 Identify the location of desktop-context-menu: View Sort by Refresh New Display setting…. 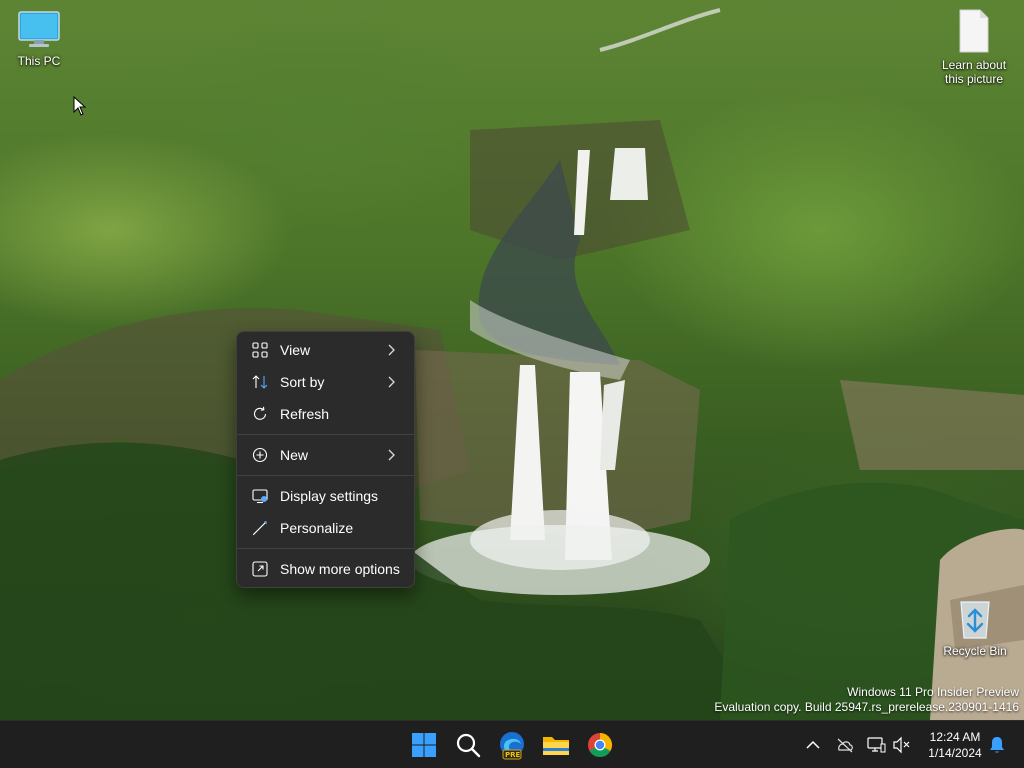
(325, 459).